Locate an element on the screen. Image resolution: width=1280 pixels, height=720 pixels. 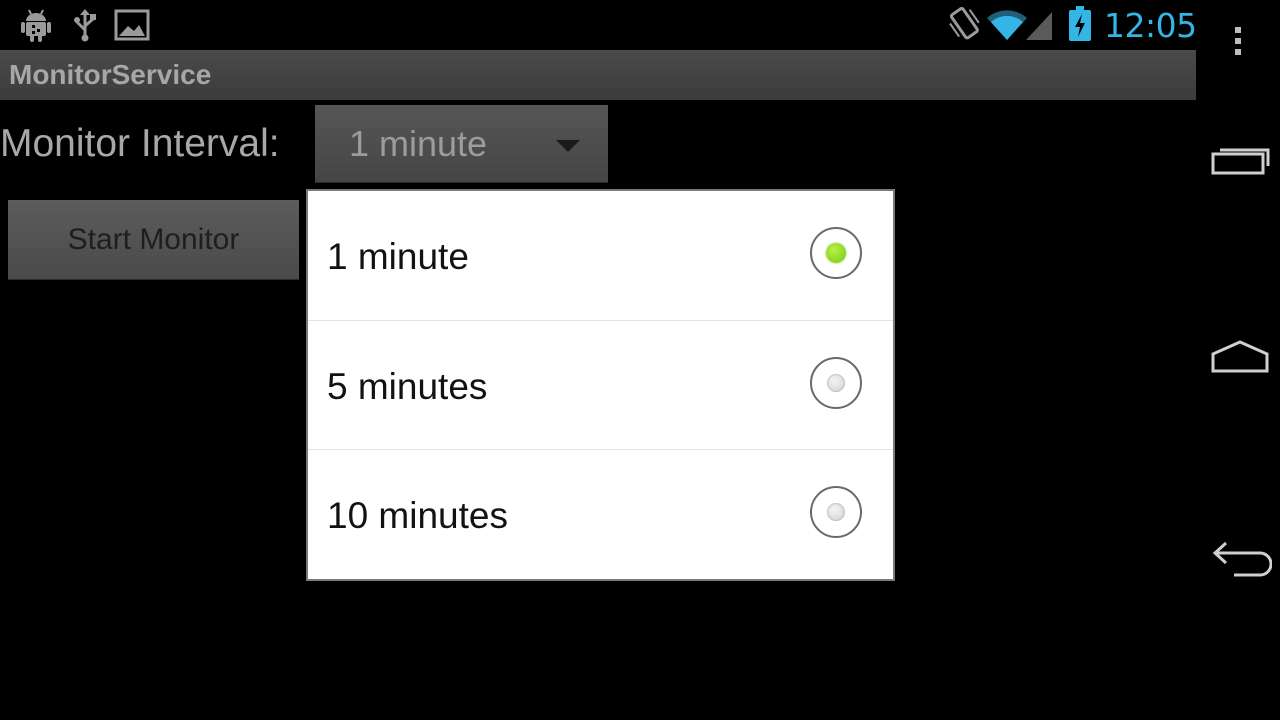
dropdown-arrow-icon is located at coordinates (568, 146).